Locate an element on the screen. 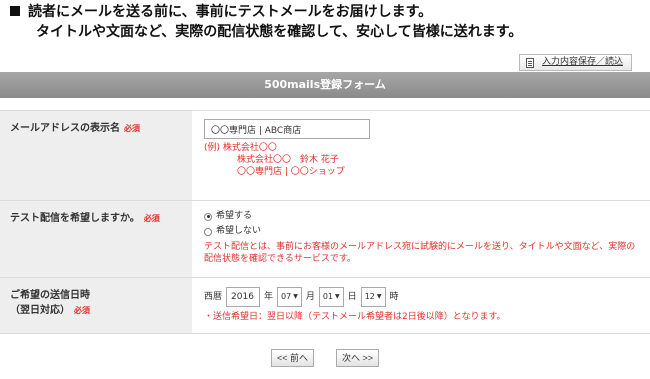 The width and height of the screenshot is (650, 379). radio-option-yes: 希望する is located at coordinates (422, 216).